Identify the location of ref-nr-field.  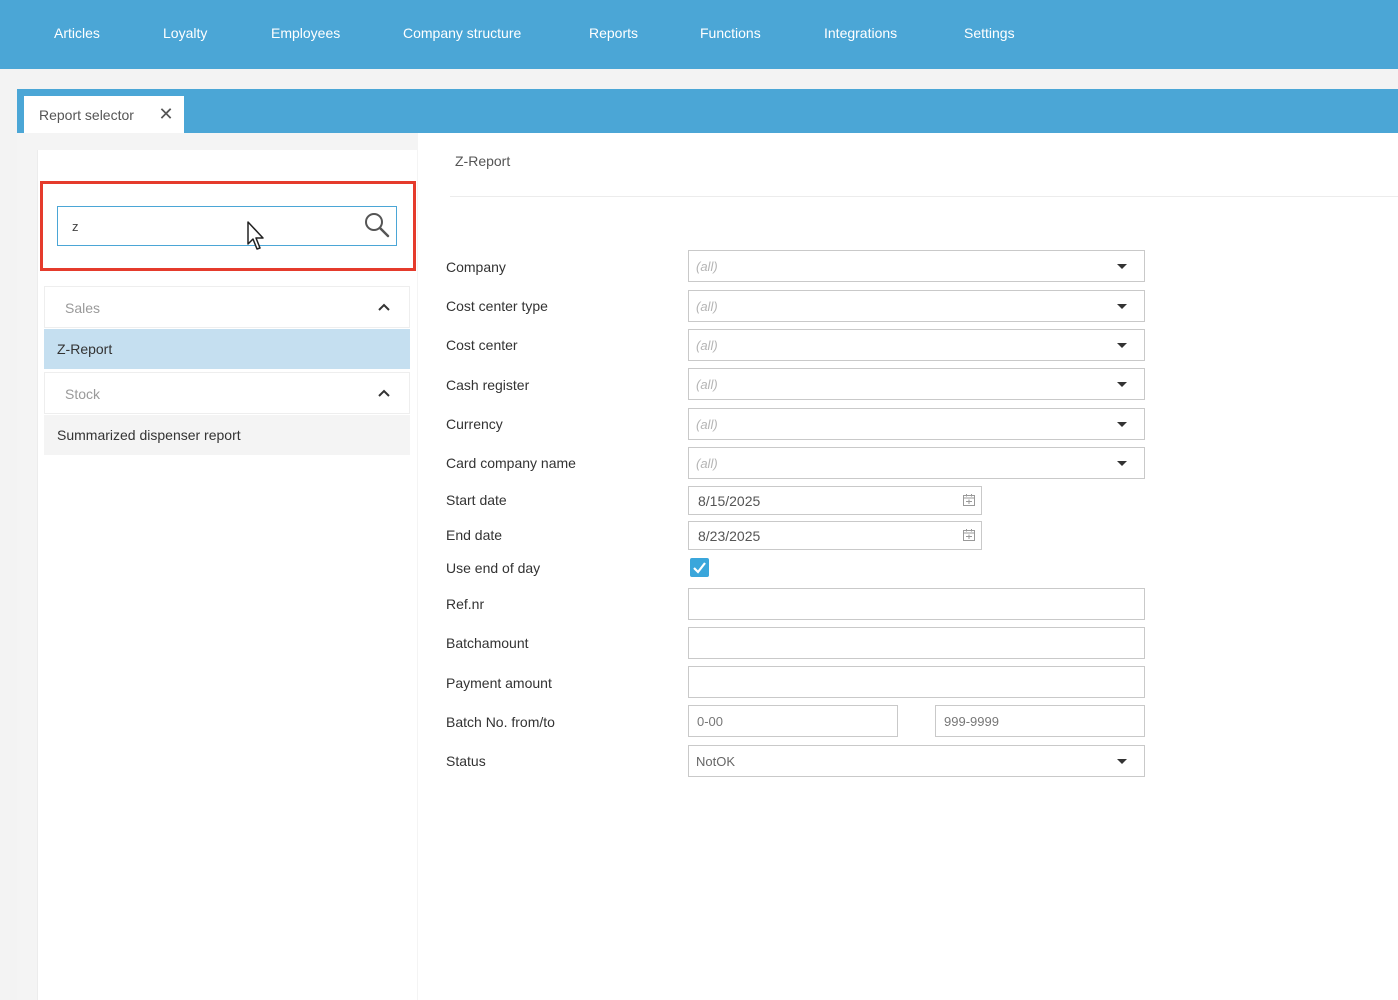
(916, 604).